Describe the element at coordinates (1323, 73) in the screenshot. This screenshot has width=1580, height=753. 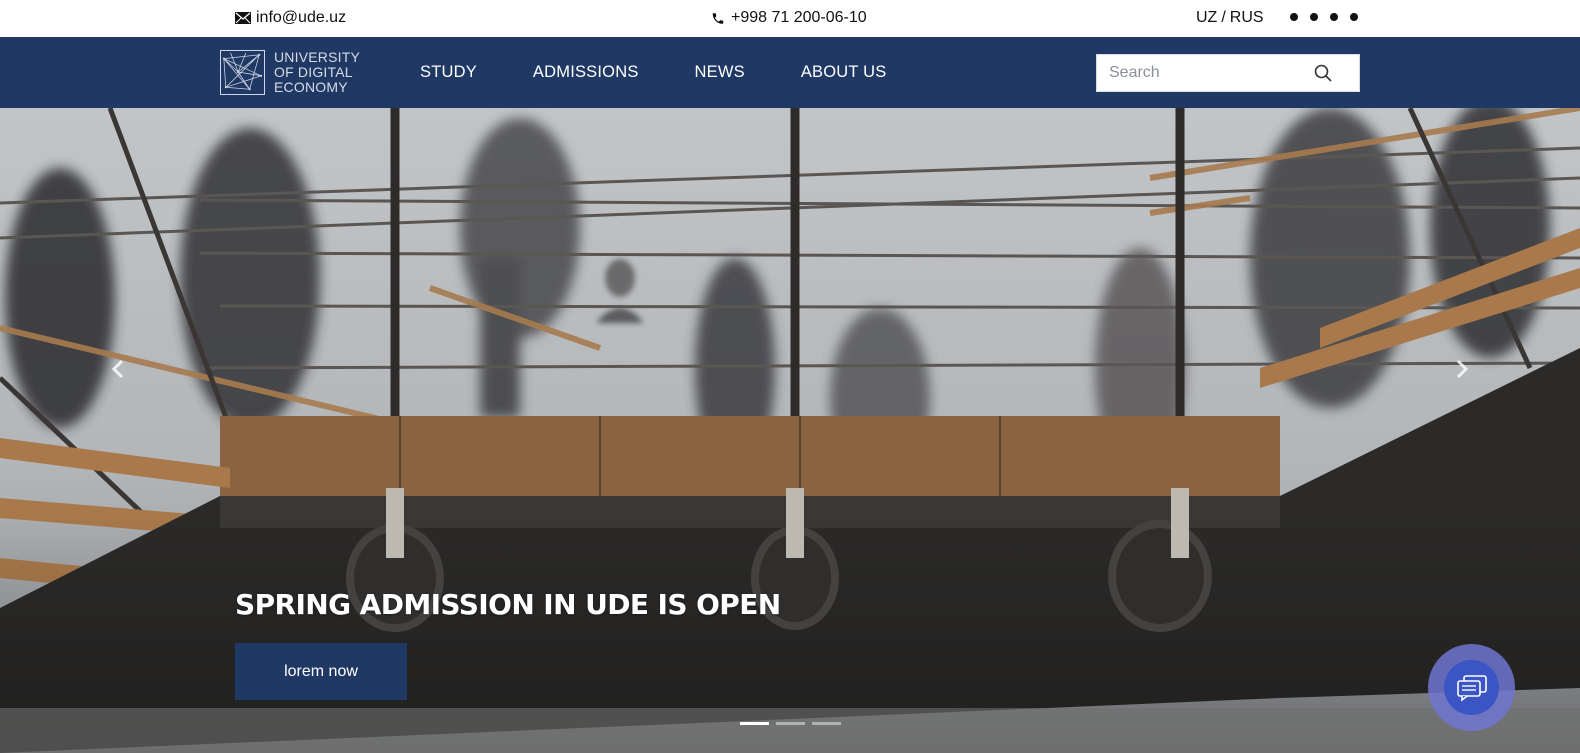
I see `search-icon` at that location.